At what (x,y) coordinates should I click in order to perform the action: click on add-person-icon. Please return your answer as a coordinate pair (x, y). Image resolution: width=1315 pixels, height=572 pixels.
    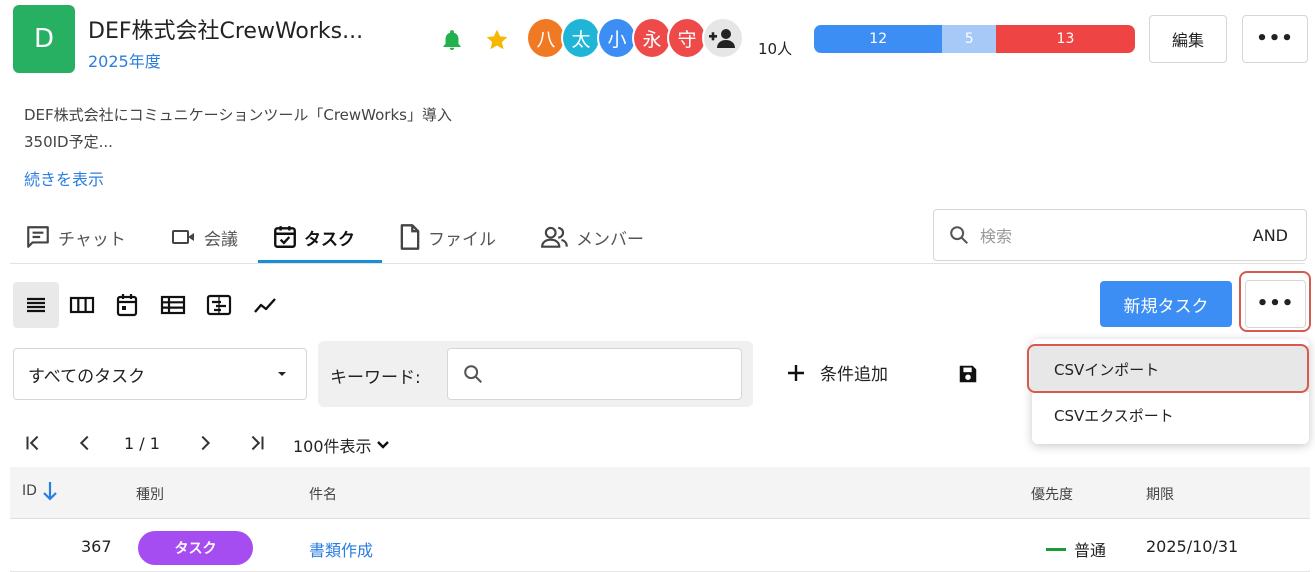
    Looking at the image, I should click on (722, 38).